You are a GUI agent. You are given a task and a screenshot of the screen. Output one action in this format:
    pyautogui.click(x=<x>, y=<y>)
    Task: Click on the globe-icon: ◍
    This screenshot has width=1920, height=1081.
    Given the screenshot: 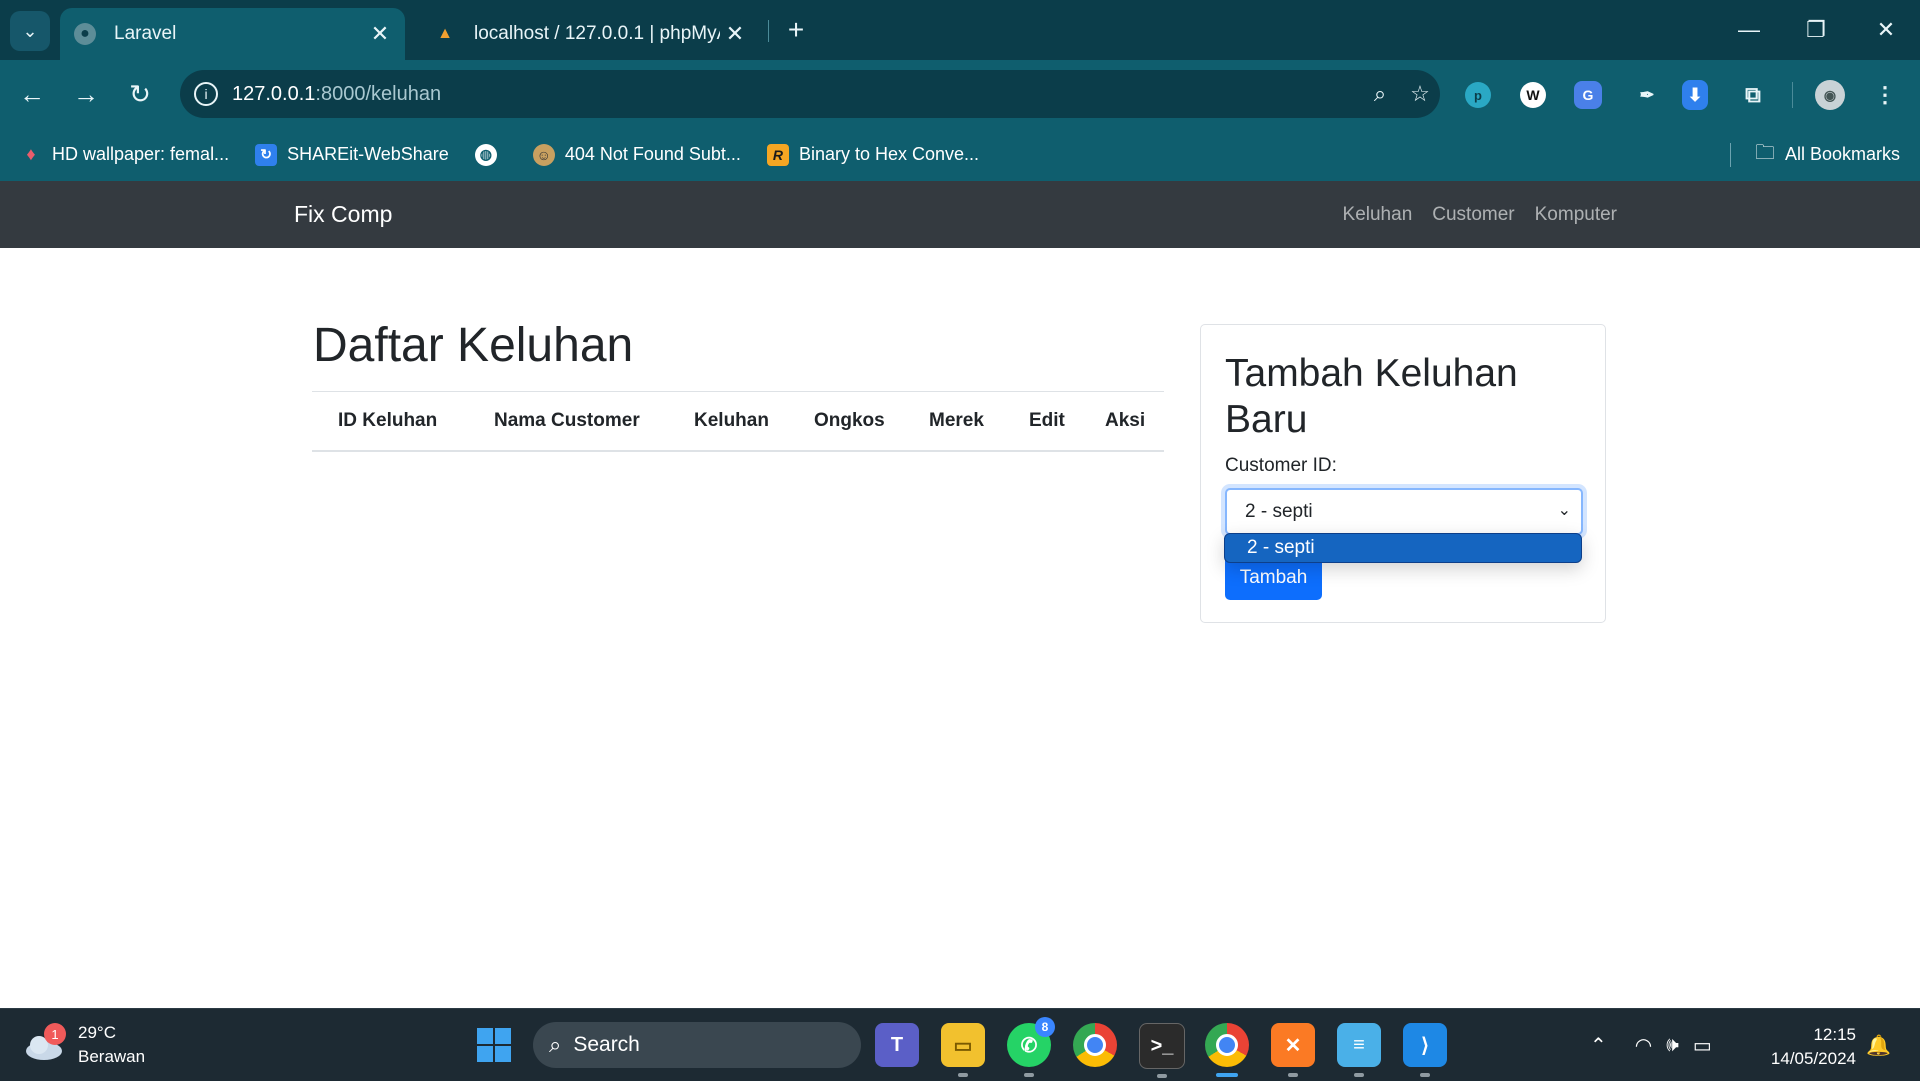 What is the action you would take?
    pyautogui.click(x=485, y=154)
    